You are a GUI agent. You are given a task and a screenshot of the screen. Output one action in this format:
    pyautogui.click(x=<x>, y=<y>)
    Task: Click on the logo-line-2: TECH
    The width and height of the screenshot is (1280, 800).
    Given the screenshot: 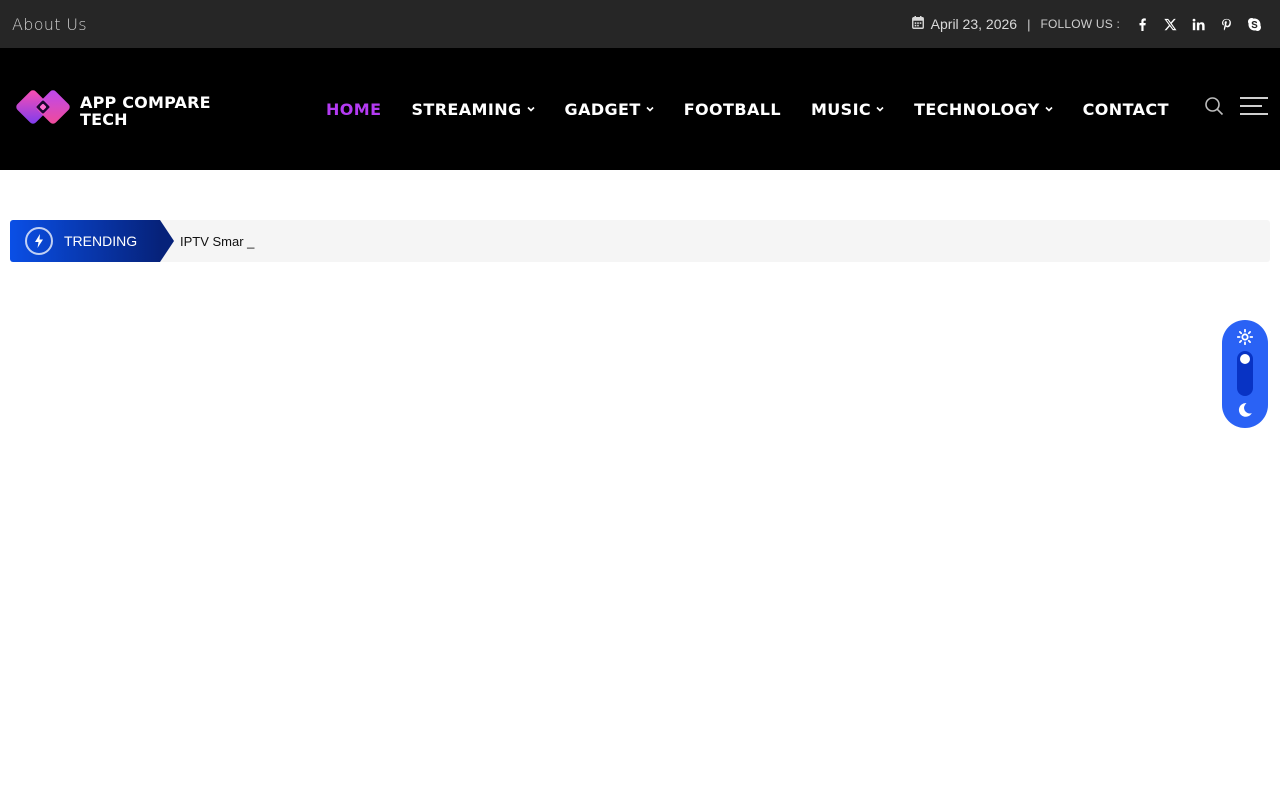 What is the action you would take?
    pyautogui.click(x=104, y=119)
    